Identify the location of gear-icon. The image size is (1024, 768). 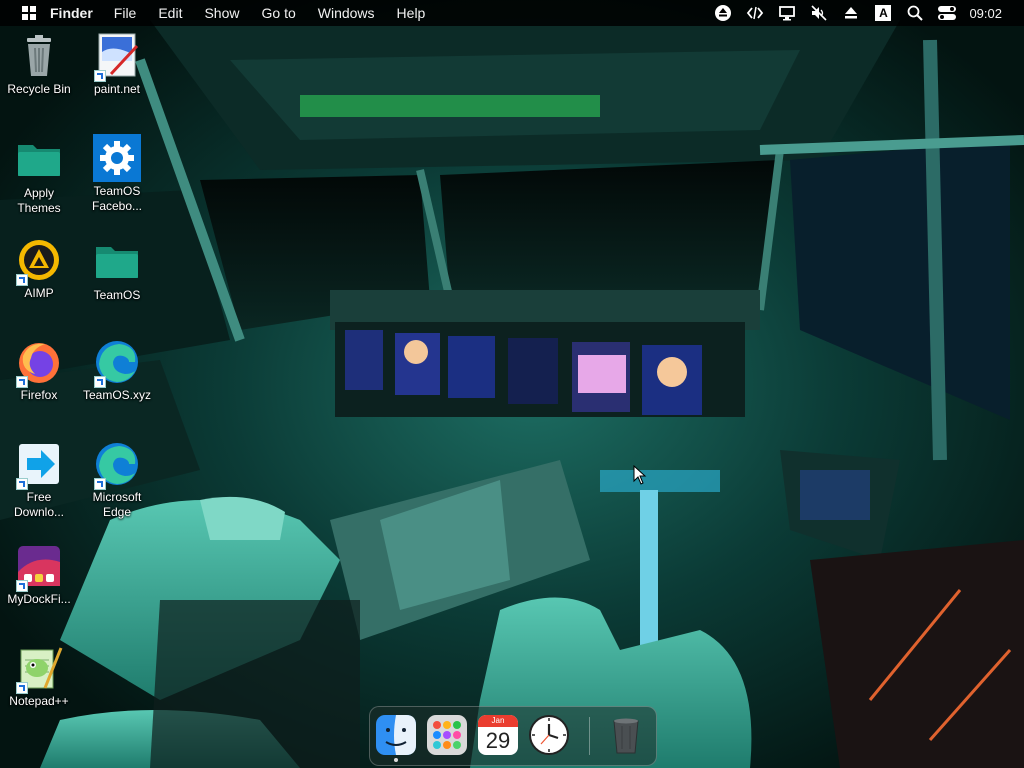
(117, 158).